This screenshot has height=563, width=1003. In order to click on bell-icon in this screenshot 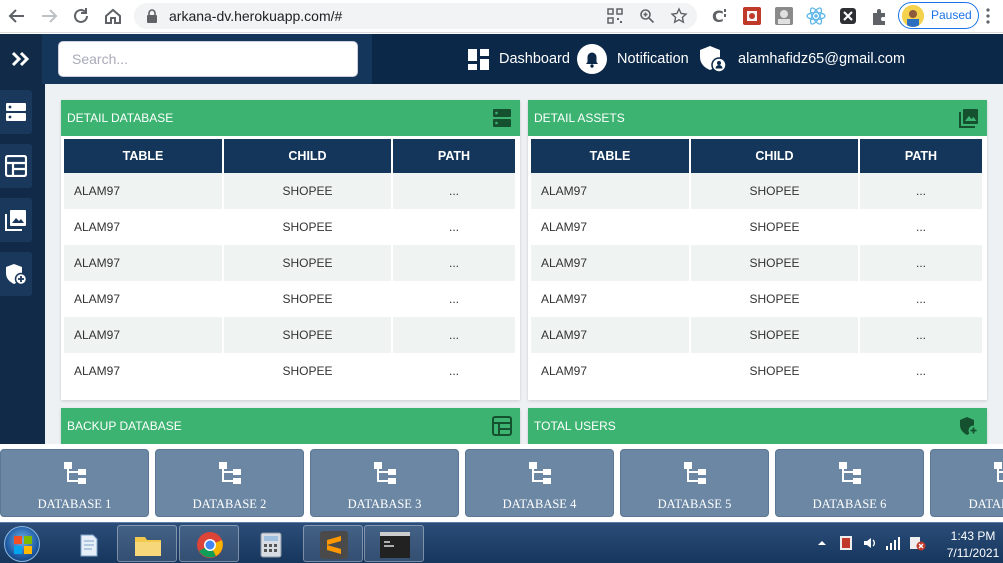, I will do `click(592, 59)`.